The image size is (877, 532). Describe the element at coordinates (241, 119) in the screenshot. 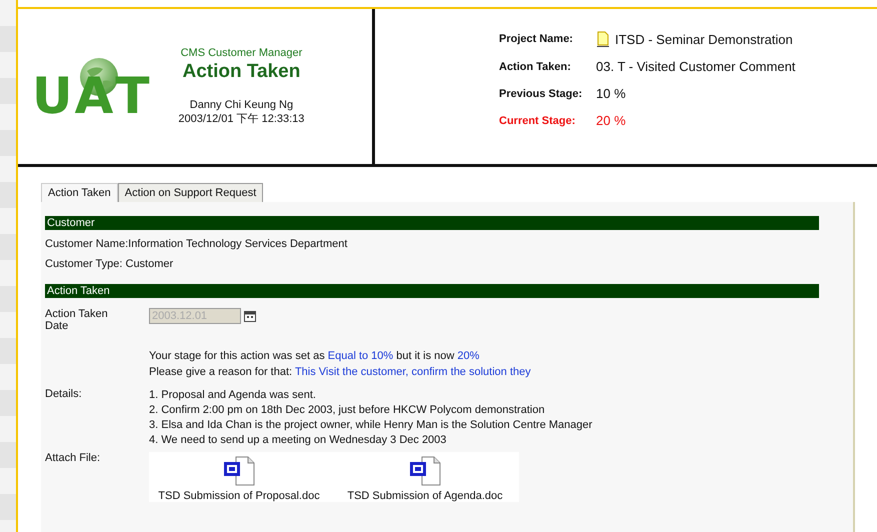

I see `timestamp: 2003/12/01 下午 12:33:13` at that location.